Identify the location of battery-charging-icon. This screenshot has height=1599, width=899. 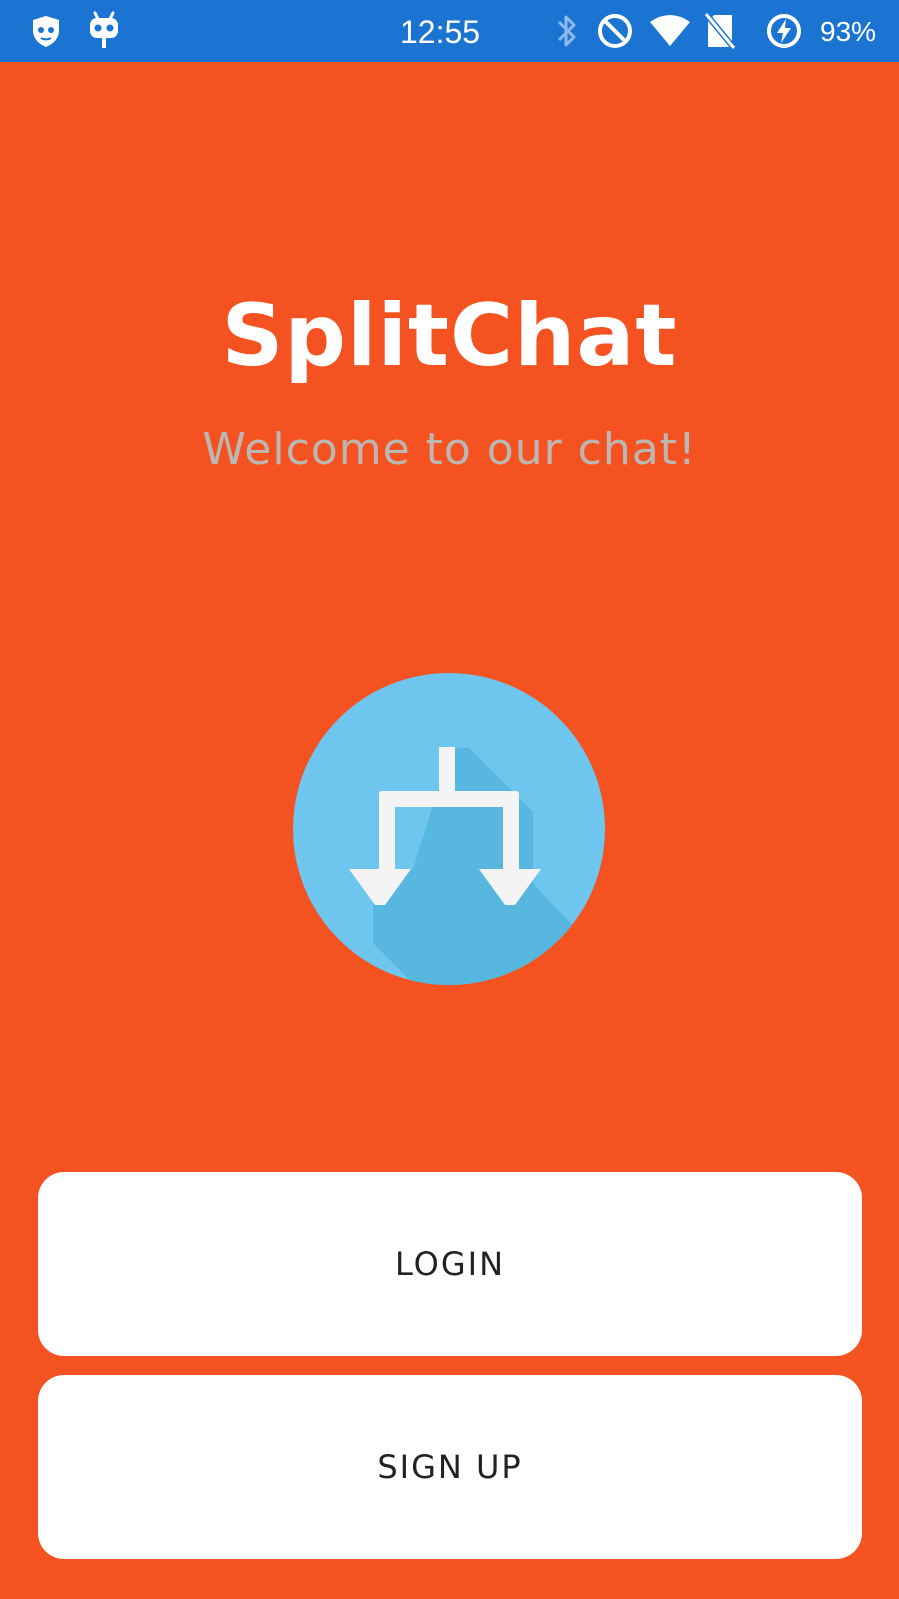
(784, 31).